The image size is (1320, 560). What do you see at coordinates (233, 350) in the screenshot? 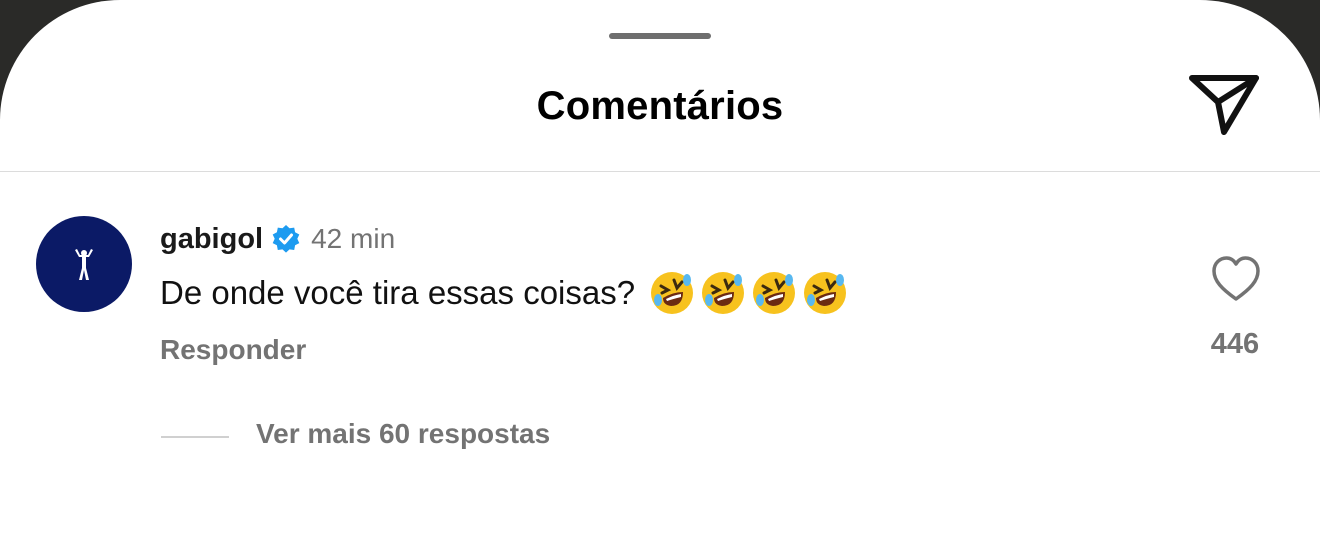
I see `reply-button: Responder` at bounding box center [233, 350].